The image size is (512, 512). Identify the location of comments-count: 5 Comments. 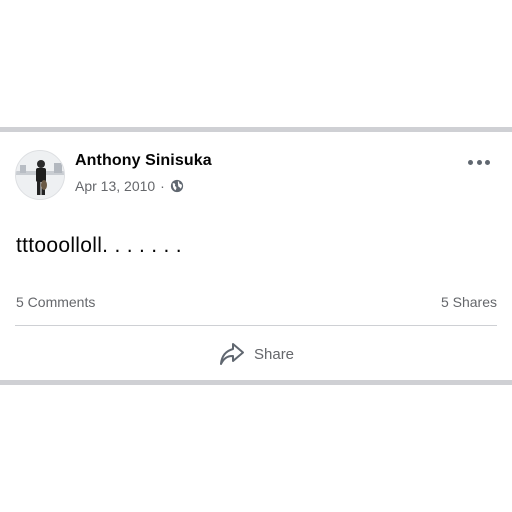
(55, 302).